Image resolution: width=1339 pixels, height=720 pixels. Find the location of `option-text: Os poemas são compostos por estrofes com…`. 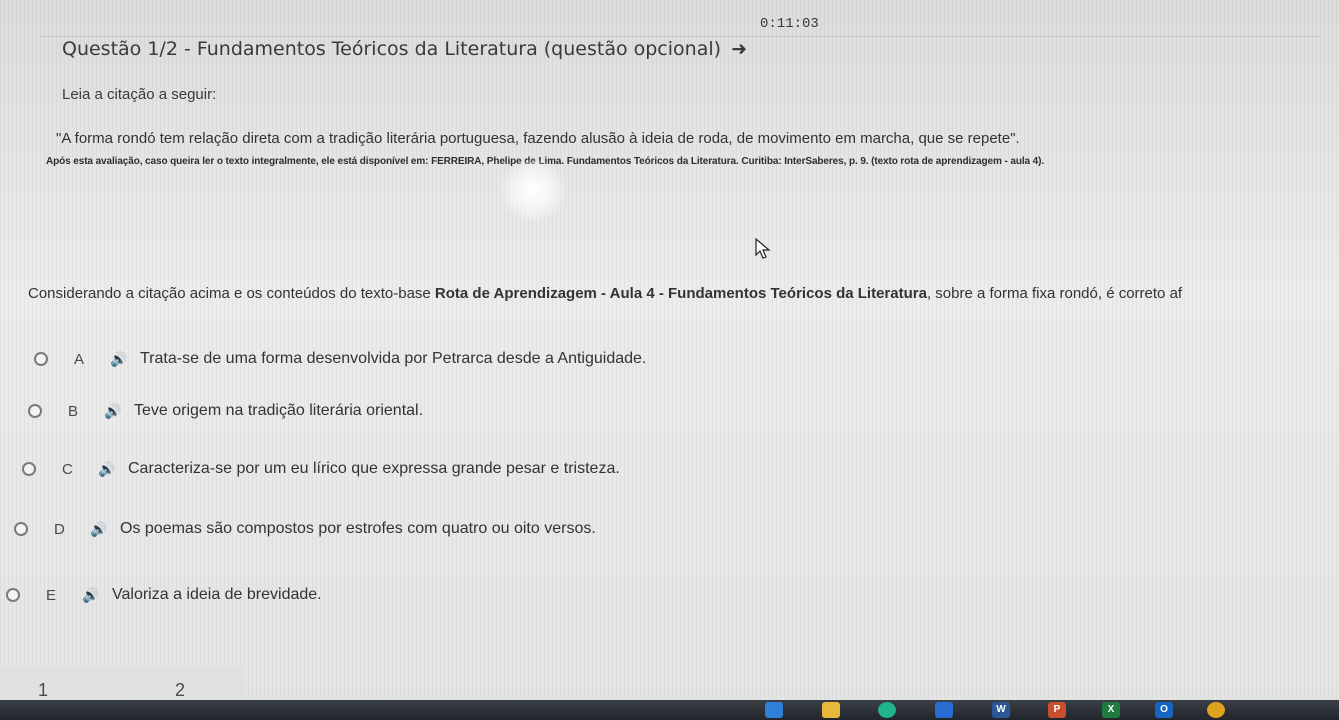

option-text: Os poemas são compostos por estrofes com… is located at coordinates (358, 528).